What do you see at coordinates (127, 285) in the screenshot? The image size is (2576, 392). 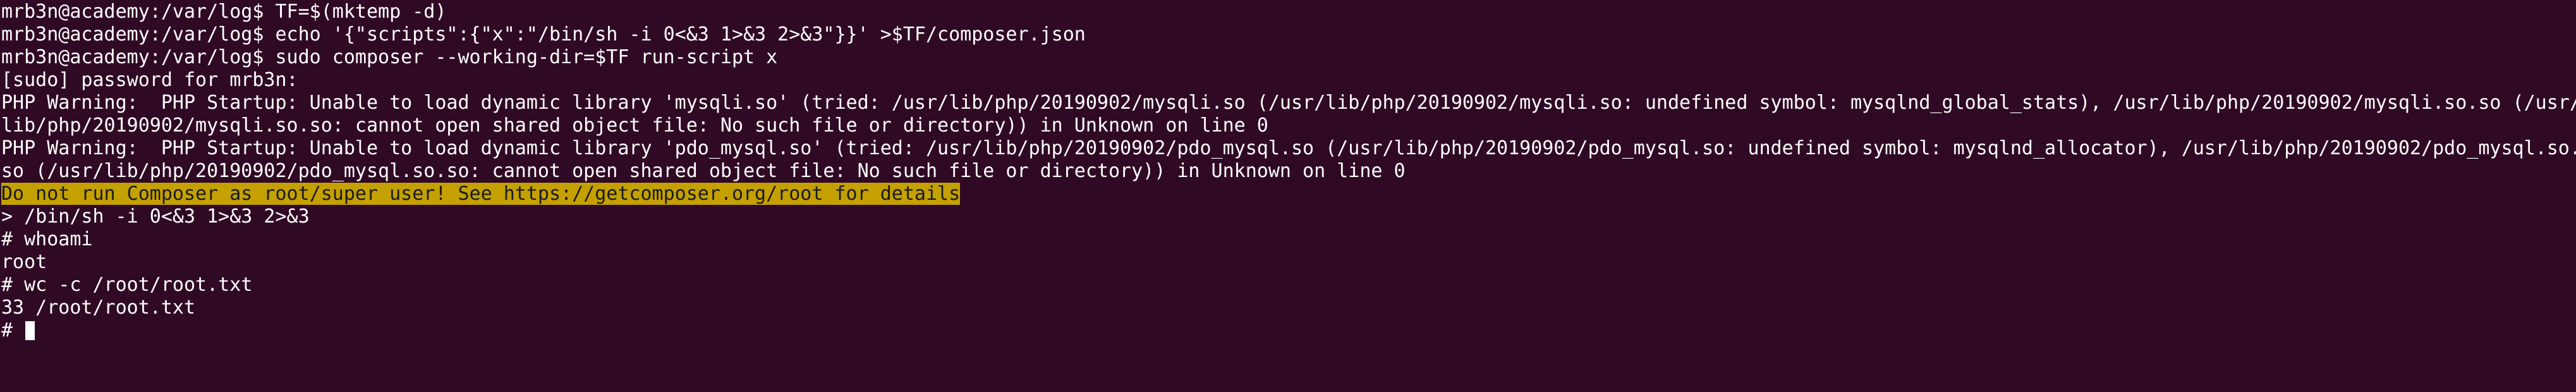 I see `terminal-line-wc-root-txt: # wc -c /root/root.txt` at bounding box center [127, 285].